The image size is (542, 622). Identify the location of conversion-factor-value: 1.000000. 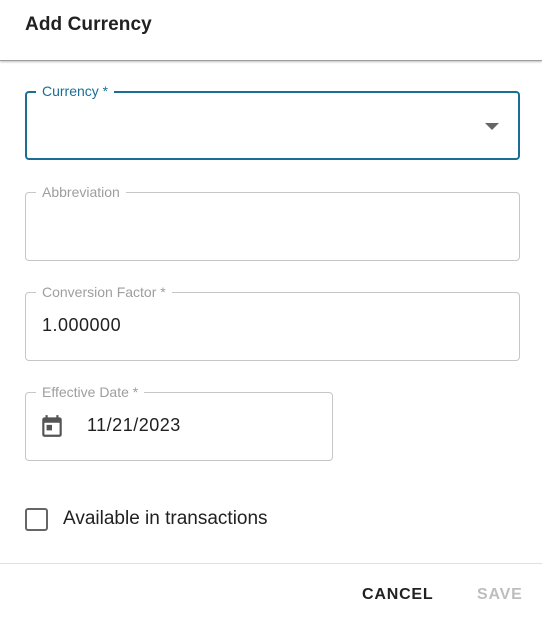
(82, 325).